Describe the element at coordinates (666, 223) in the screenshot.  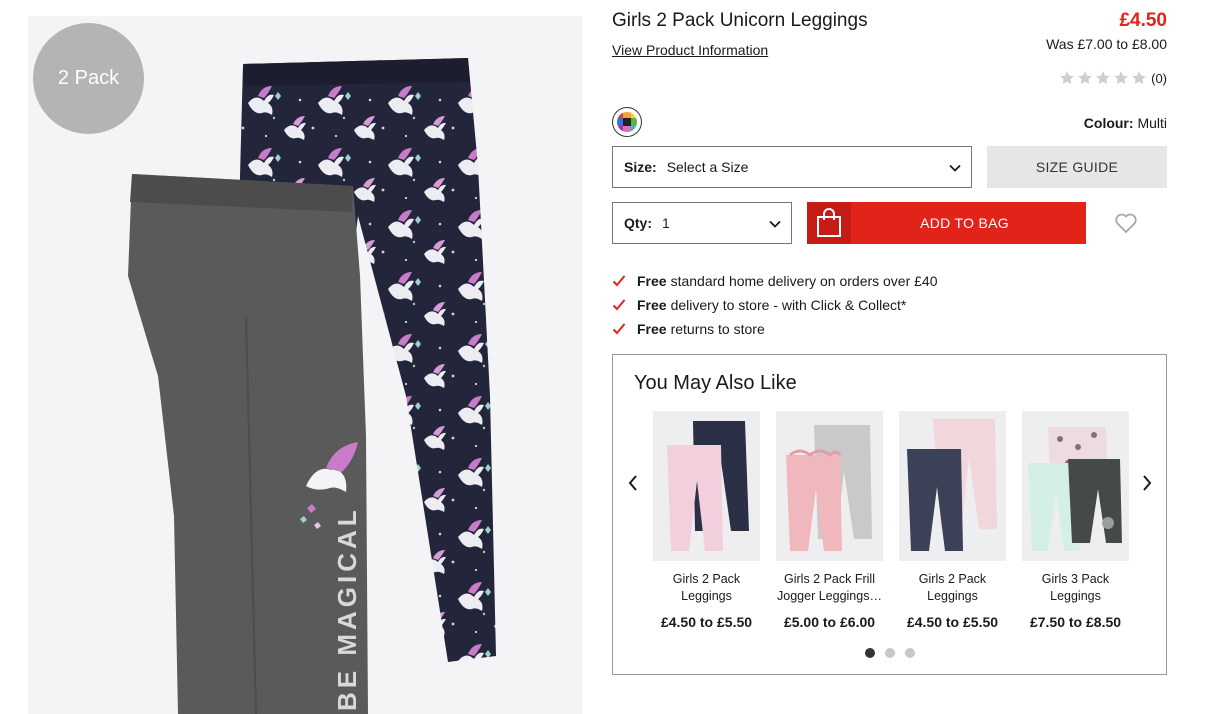
I see `qty-value: 1` at that location.